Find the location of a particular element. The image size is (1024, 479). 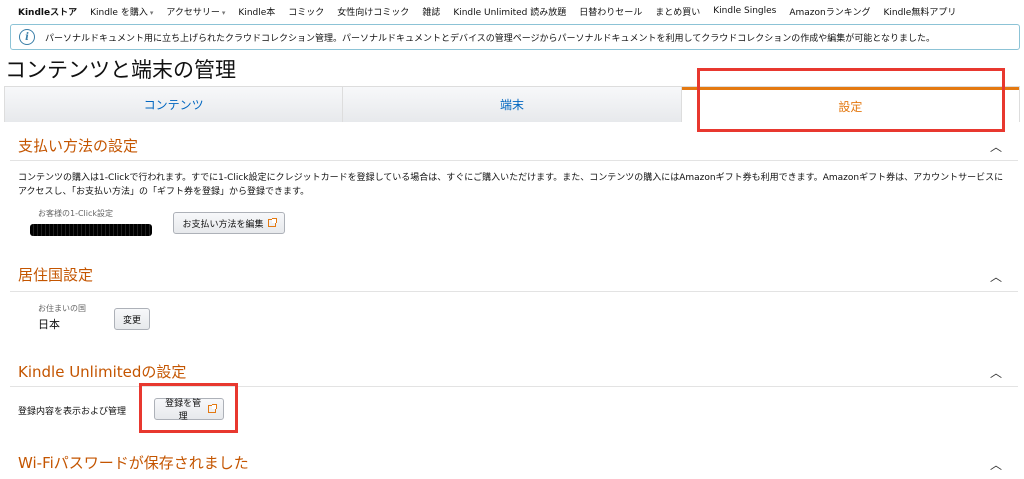

payment-divider is located at coordinates (514, 160).